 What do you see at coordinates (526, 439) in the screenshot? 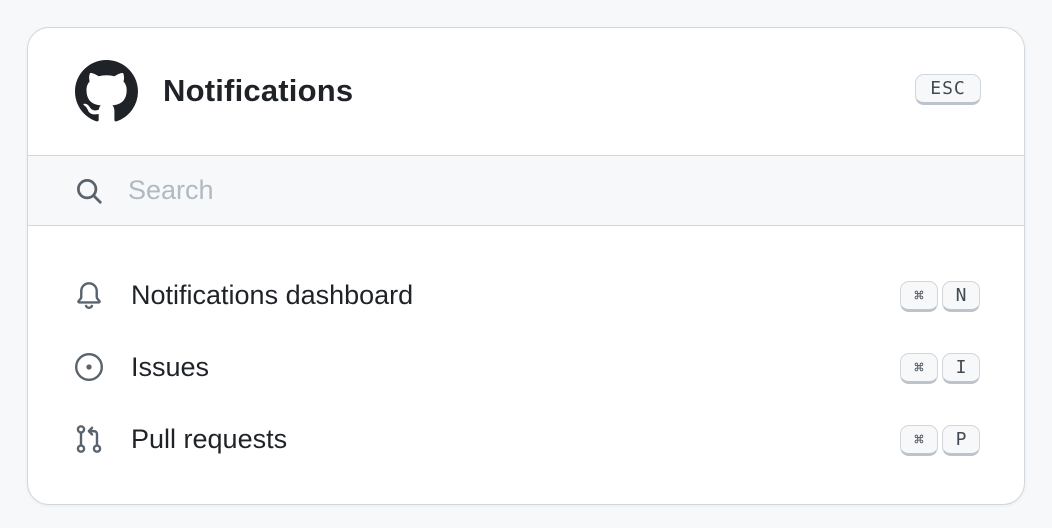
I see `list-item-pull-requests: Pull requests ⌘ P` at bounding box center [526, 439].